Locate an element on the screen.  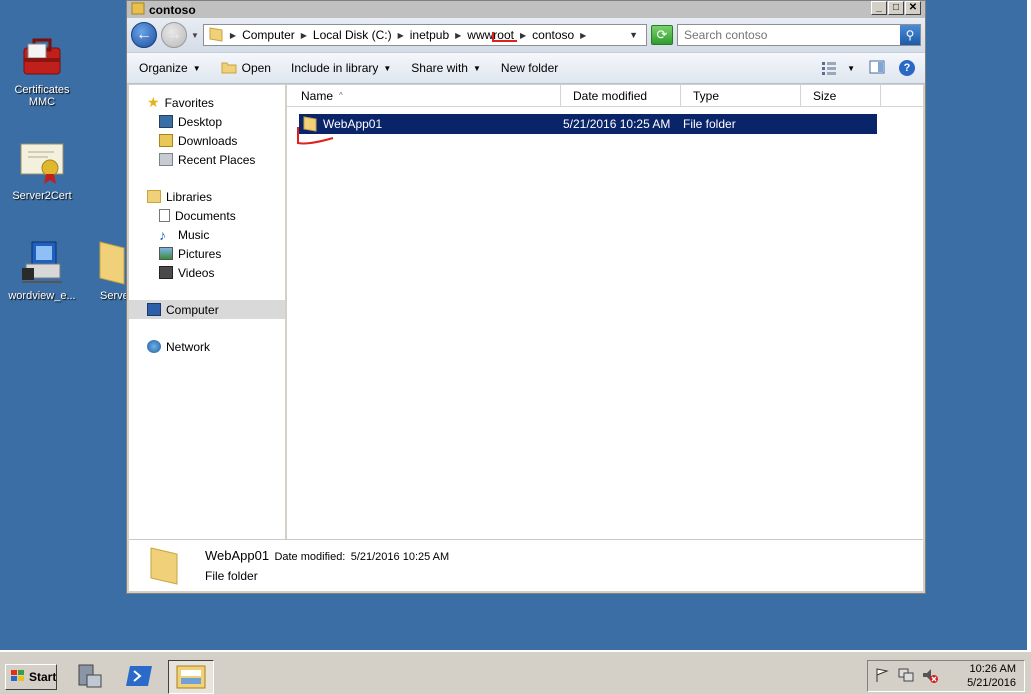
column-headers: Name ^ Date modified Type Size is located at coordinates (605, 96).